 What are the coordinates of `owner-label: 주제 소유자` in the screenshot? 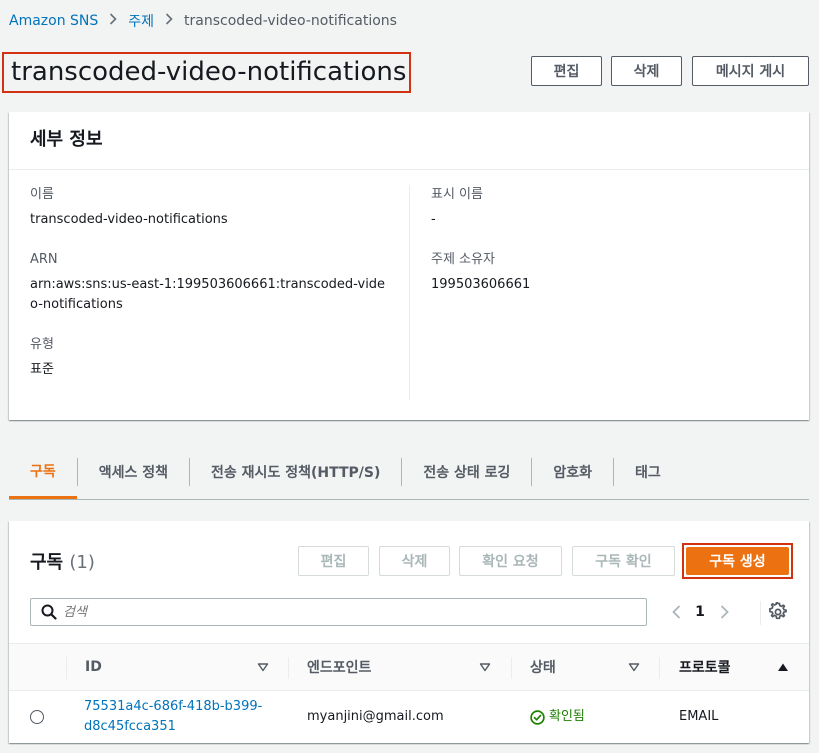 It's located at (463, 259).